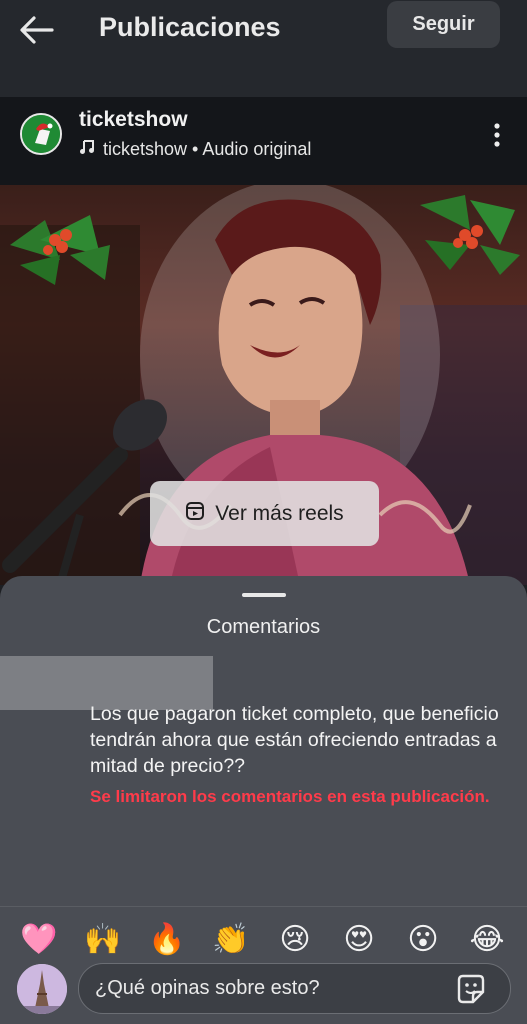  I want to click on comment-input-placeholder: ¿Qué opinas sobre esto?, so click(207, 988).